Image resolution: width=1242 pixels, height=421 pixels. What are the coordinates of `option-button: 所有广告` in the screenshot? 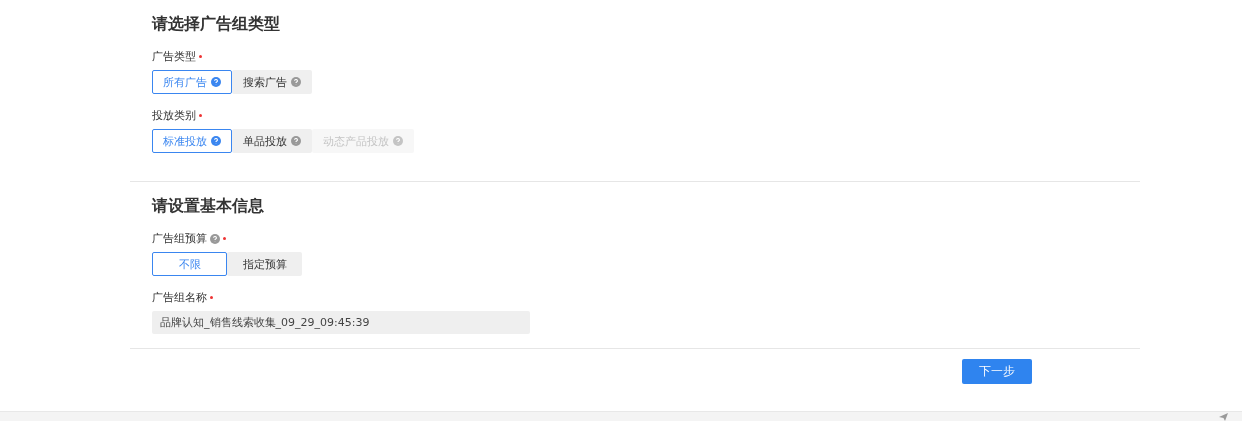 It's located at (192, 82).